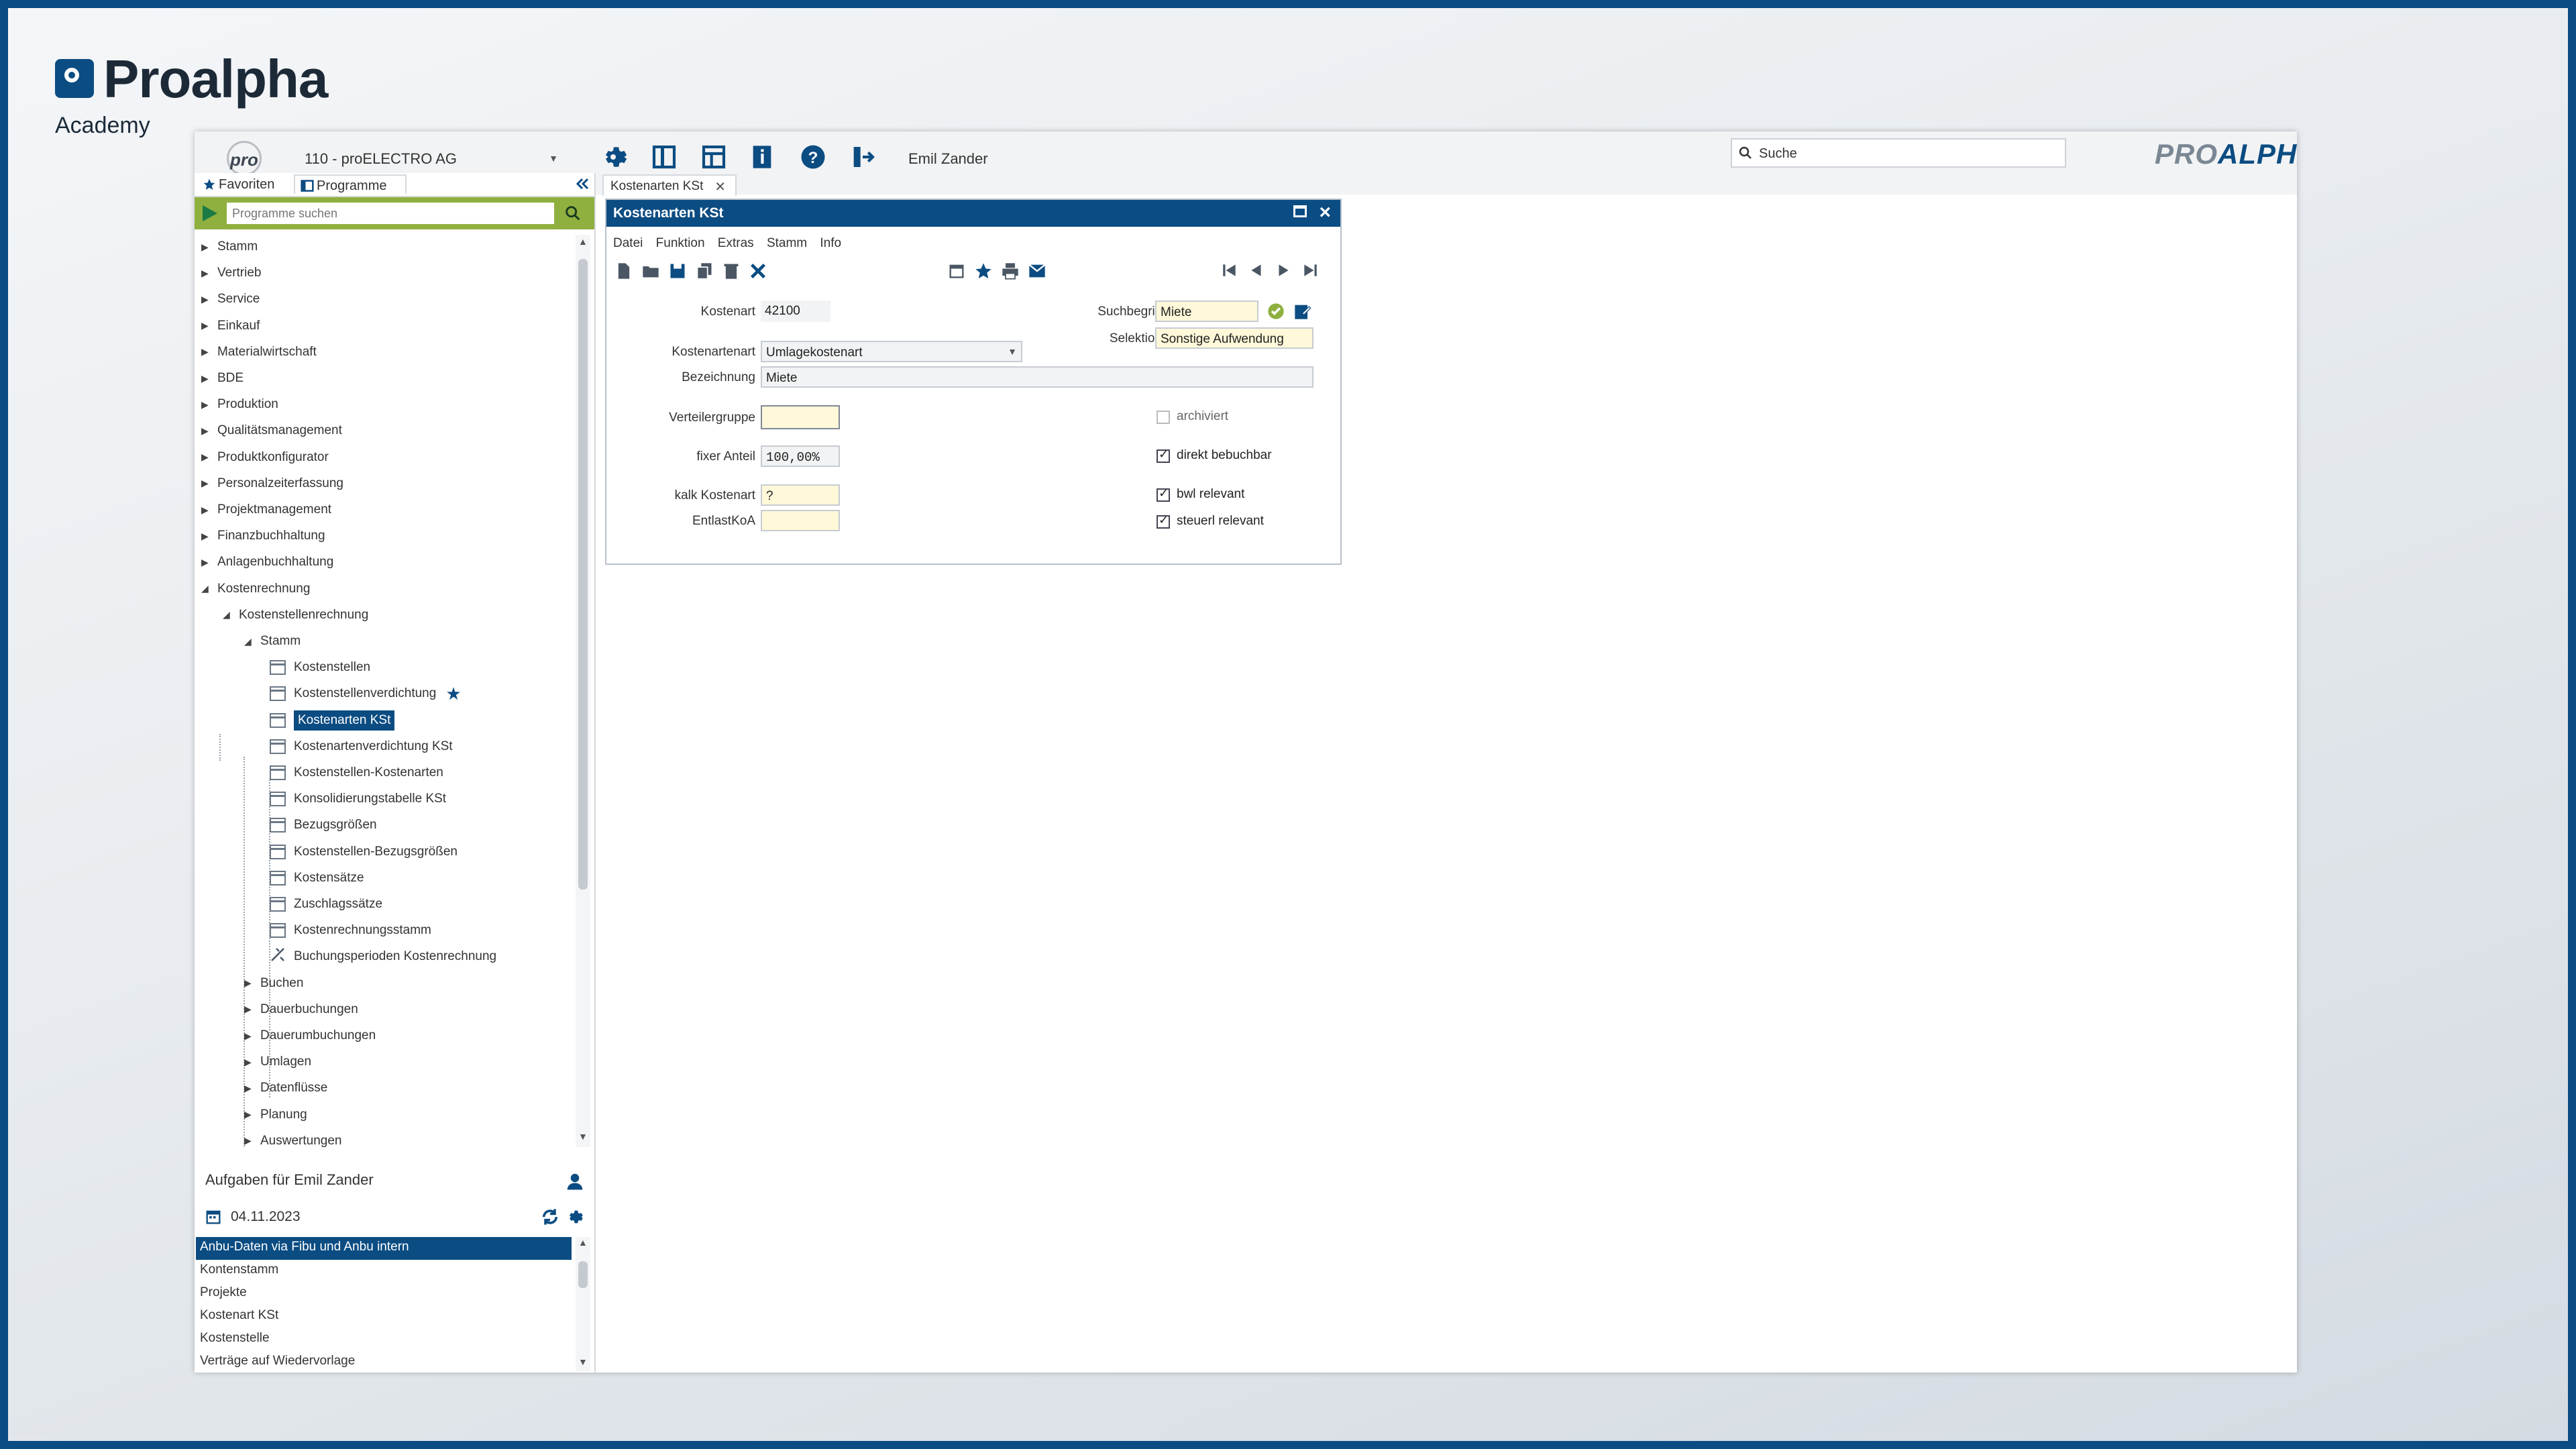  Describe the element at coordinates (230, 326) in the screenshot. I see `tree-item: ▶ Einkauf` at that location.